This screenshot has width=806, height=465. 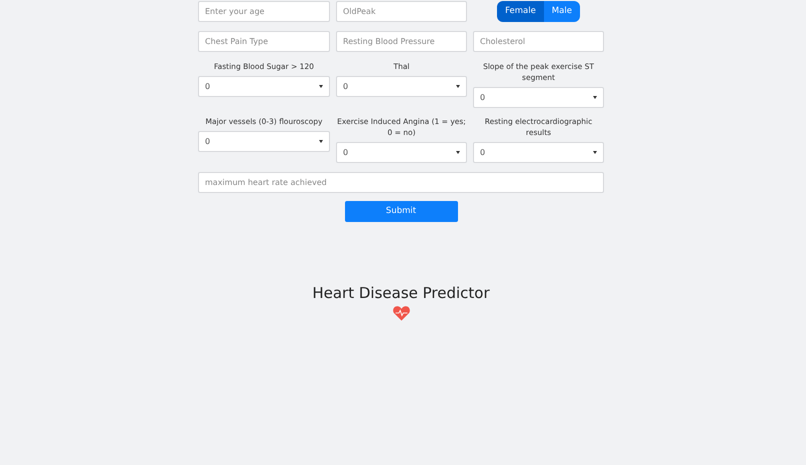 What do you see at coordinates (264, 11) in the screenshot?
I see `text-field: Enter your age` at bounding box center [264, 11].